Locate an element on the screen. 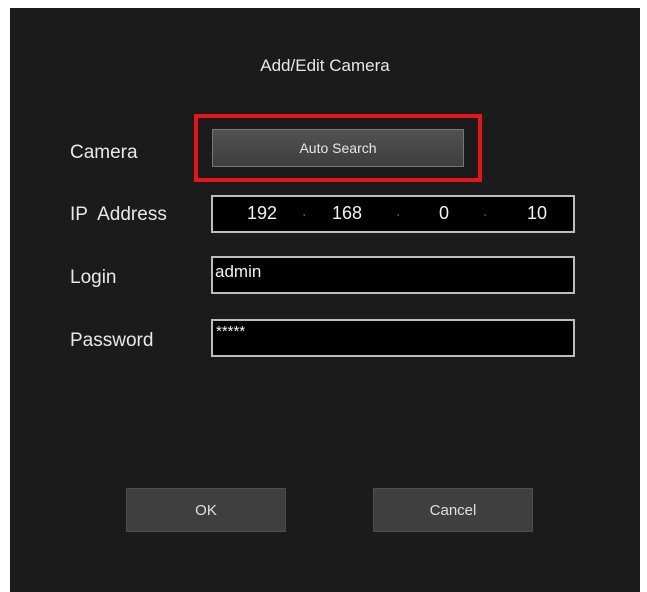 This screenshot has width=647, height=592. login-input: admin is located at coordinates (393, 275).